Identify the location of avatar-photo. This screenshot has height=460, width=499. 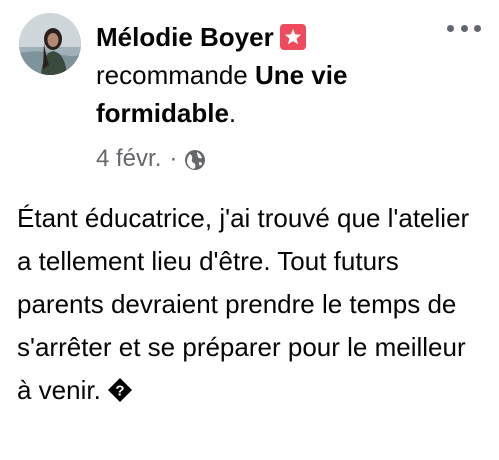
(50, 44).